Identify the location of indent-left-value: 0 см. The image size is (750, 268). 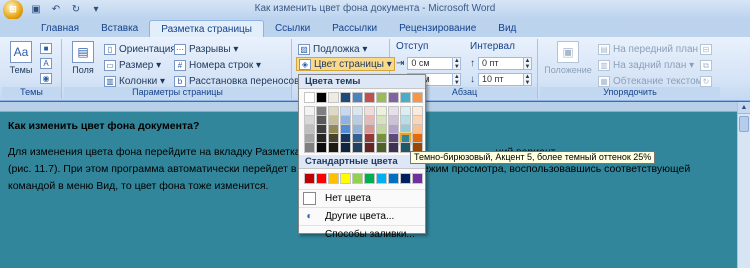
(430, 63).